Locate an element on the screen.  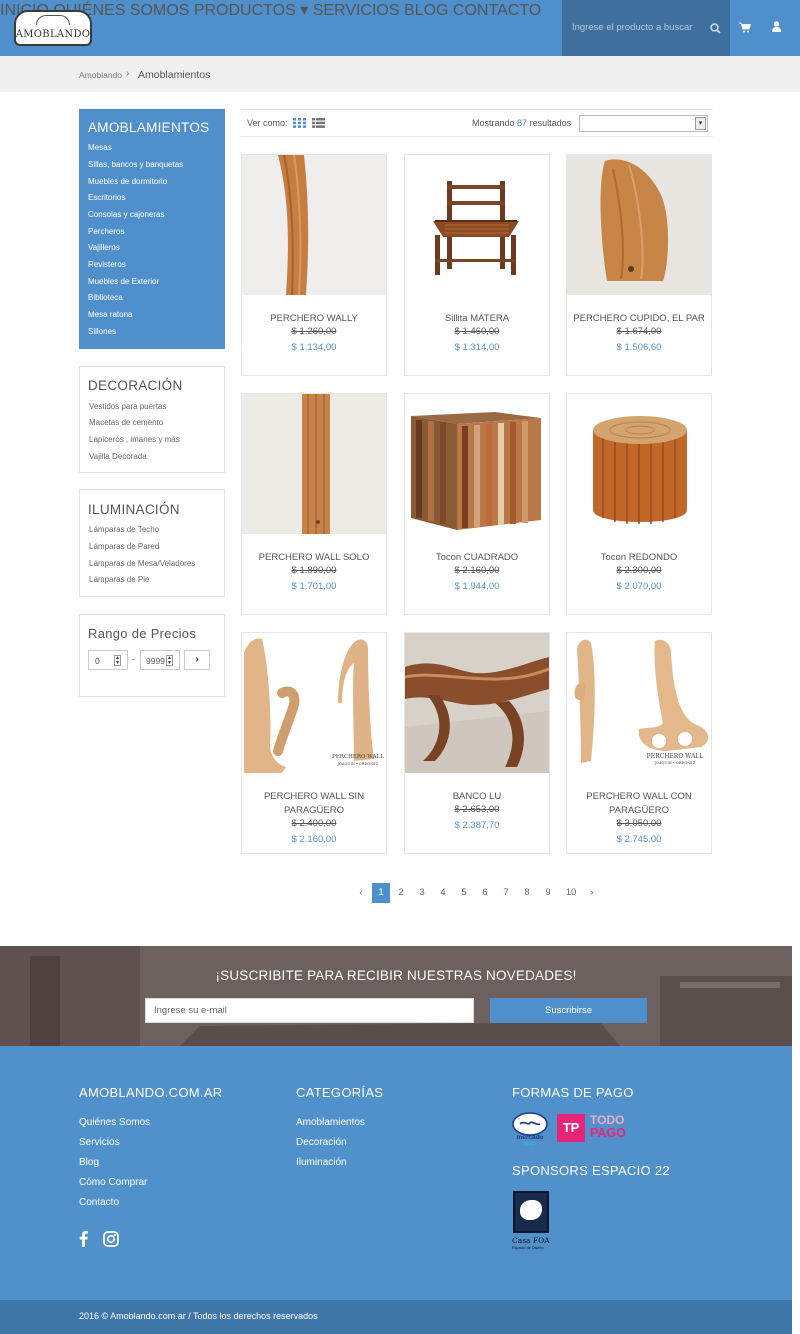
sidebar-item-lapiceros: Lapiceros , imanes y más is located at coordinates (134, 439).